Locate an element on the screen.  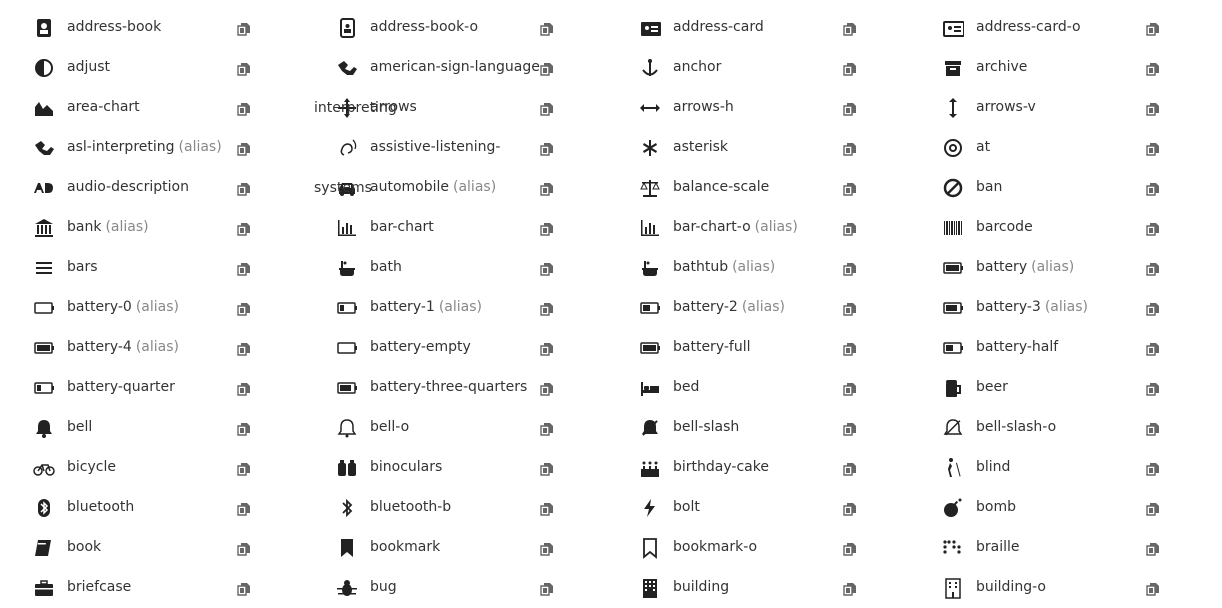
icon-entry: bell-slash-o is located at coordinates (1080, 428).